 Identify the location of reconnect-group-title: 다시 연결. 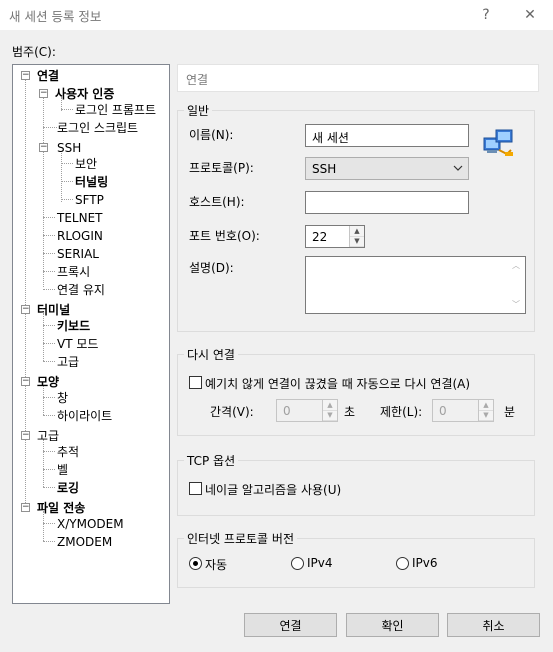
(211, 354).